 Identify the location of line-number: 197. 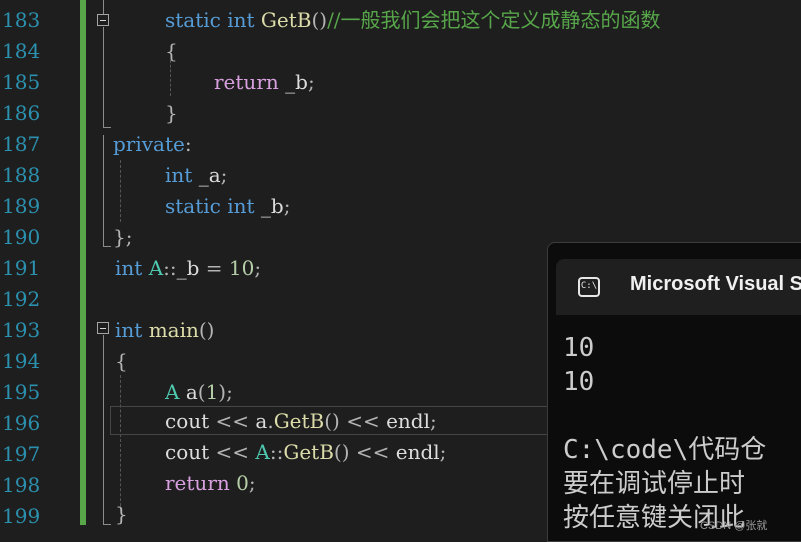
(21, 454).